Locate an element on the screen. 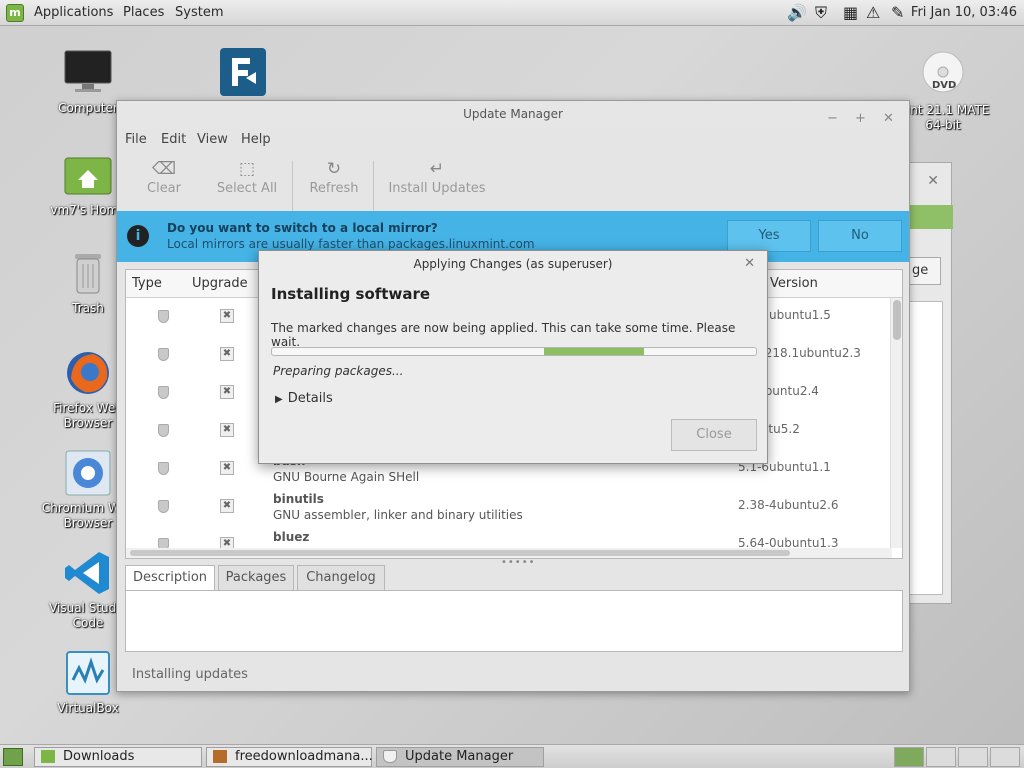 This screenshot has height=768, width=1024. clear-icon: ⌫ is located at coordinates (164, 169).